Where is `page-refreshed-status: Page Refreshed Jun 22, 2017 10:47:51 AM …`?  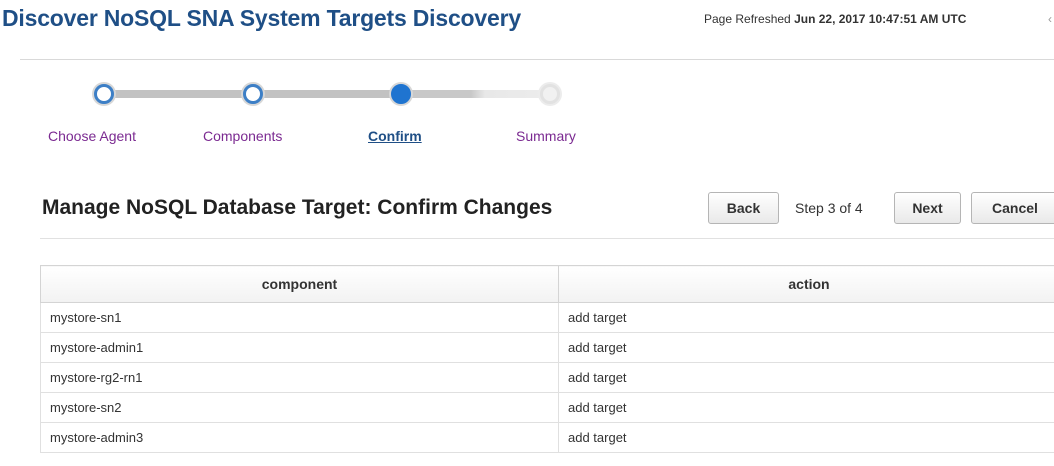 page-refreshed-status: Page Refreshed Jun 22, 2017 10:47:51 AM … is located at coordinates (835, 19).